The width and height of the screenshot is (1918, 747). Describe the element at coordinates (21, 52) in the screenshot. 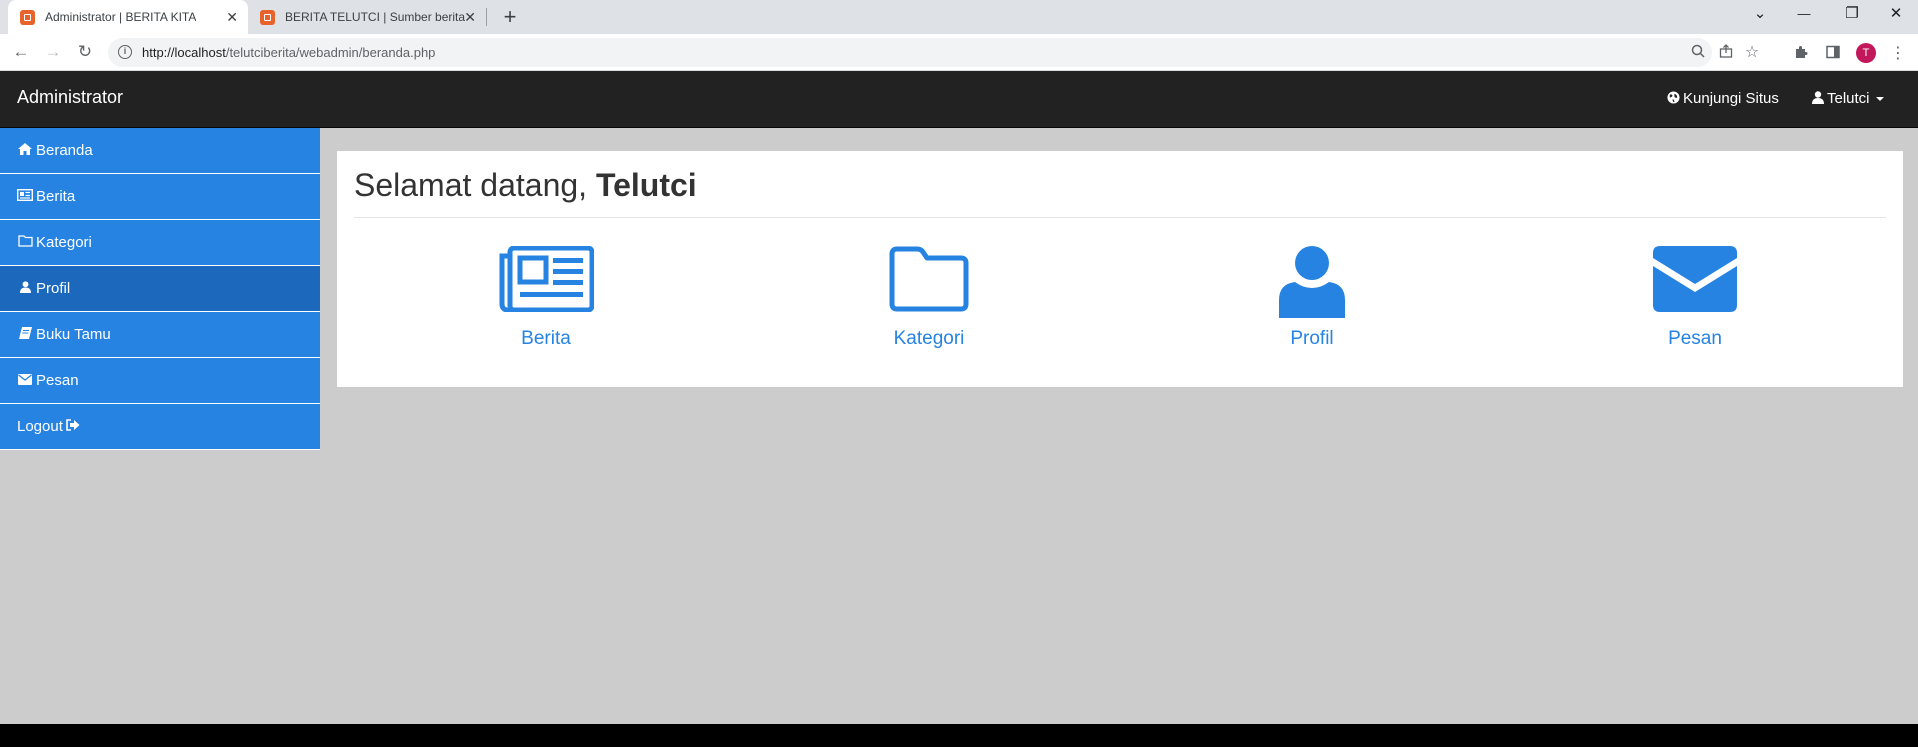

I see `back-arrow-icon: ←` at that location.